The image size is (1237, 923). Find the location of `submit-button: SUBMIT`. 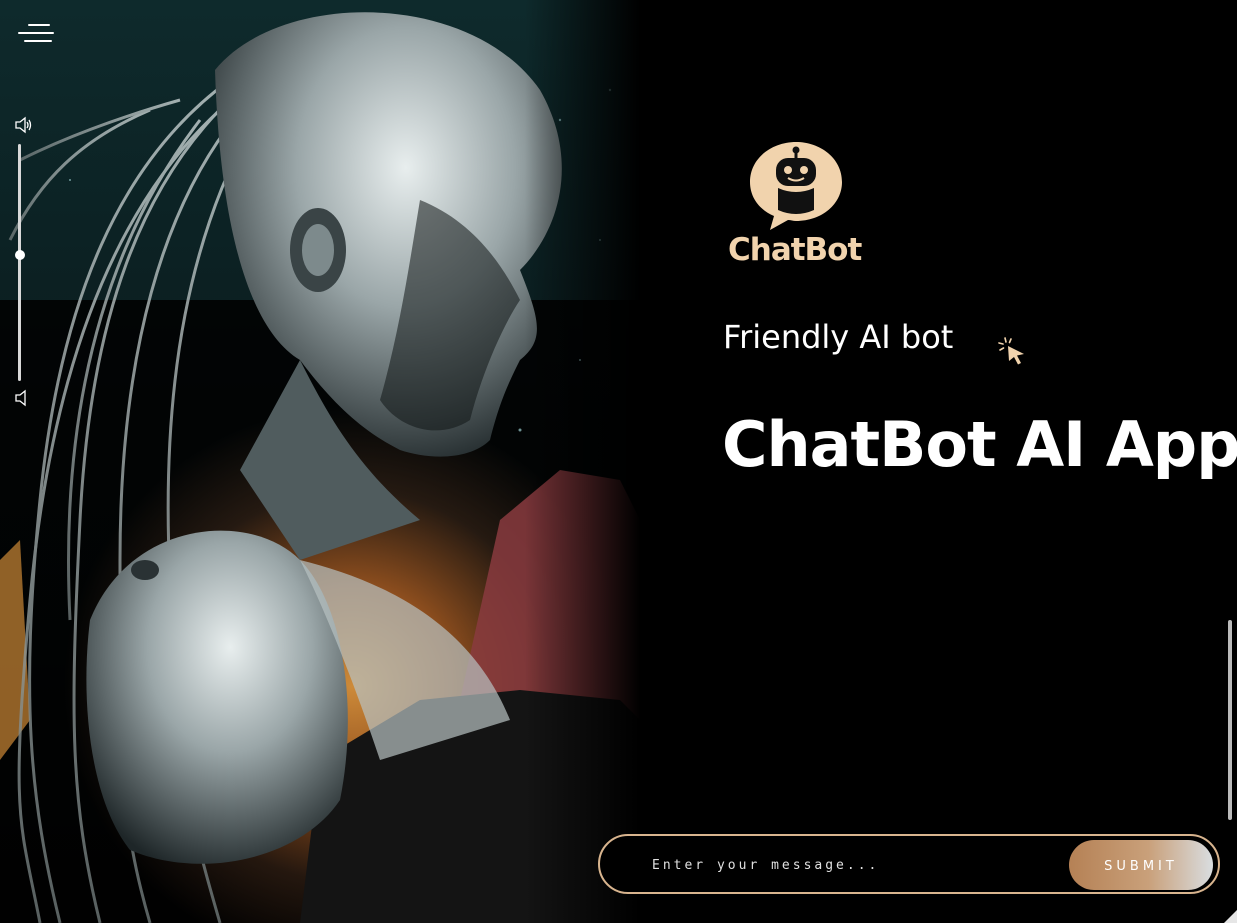

submit-button: SUBMIT is located at coordinates (1141, 865).